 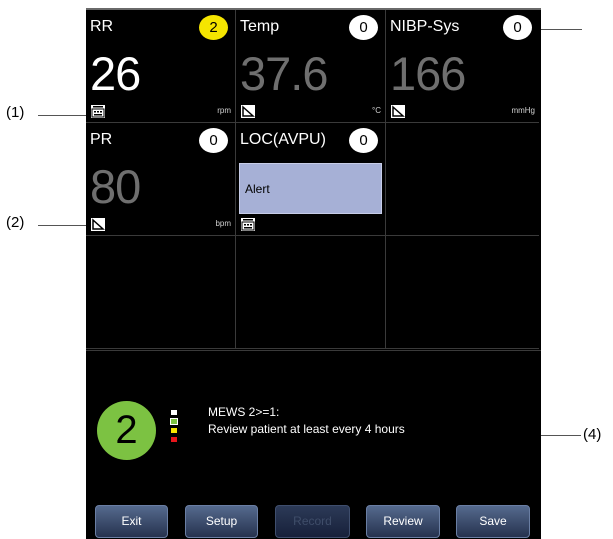 What do you see at coordinates (493, 521) in the screenshot?
I see `save-button: Save` at bounding box center [493, 521].